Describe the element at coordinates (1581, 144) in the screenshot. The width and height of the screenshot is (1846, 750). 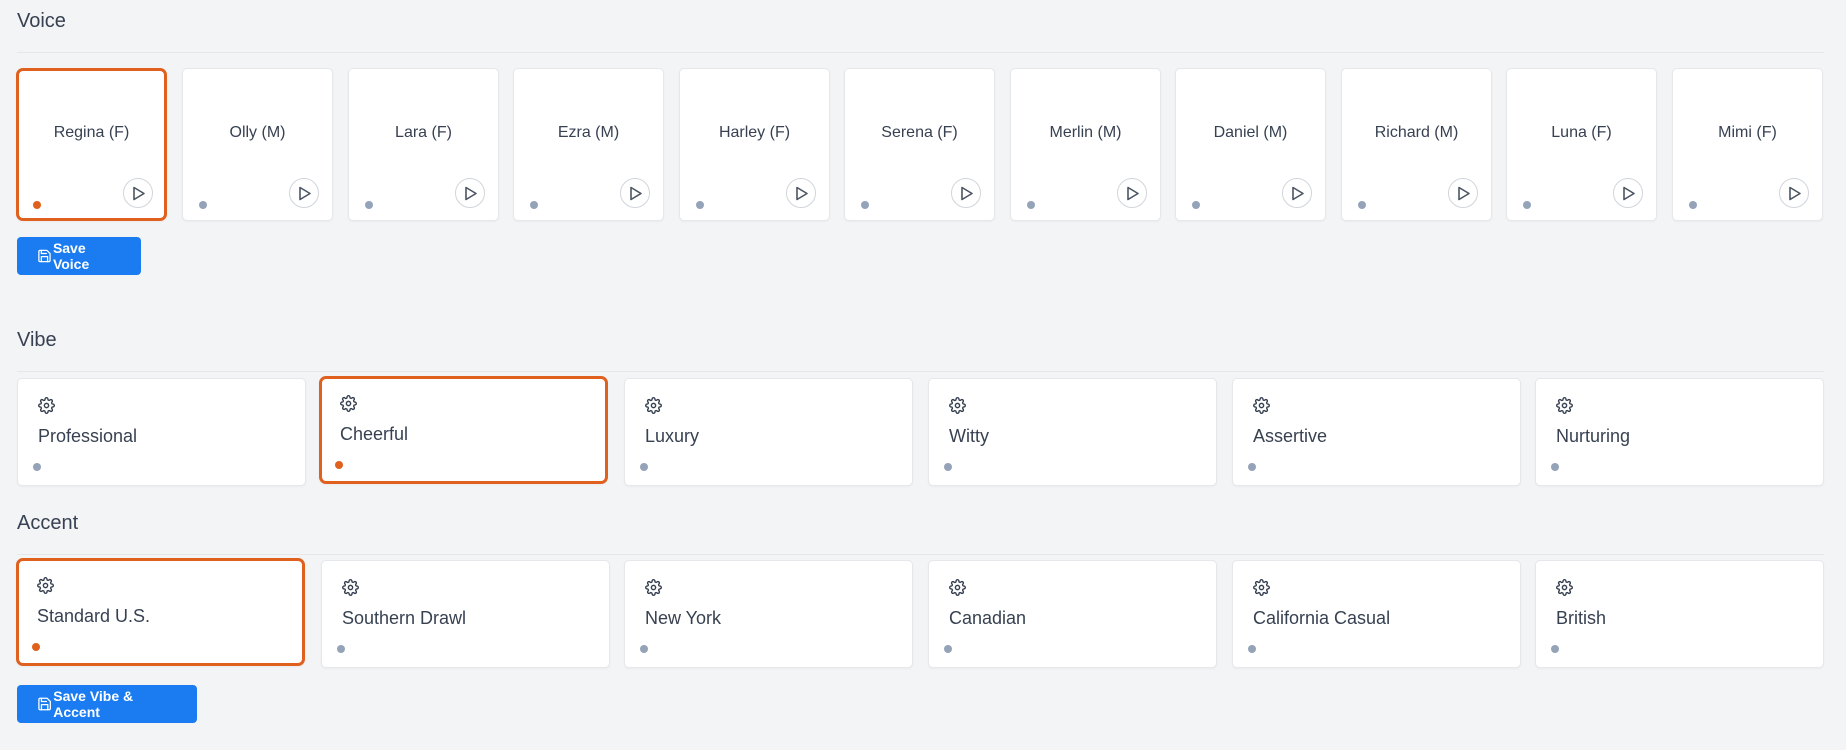
I see `voice-card-luna: Luna (F)` at that location.